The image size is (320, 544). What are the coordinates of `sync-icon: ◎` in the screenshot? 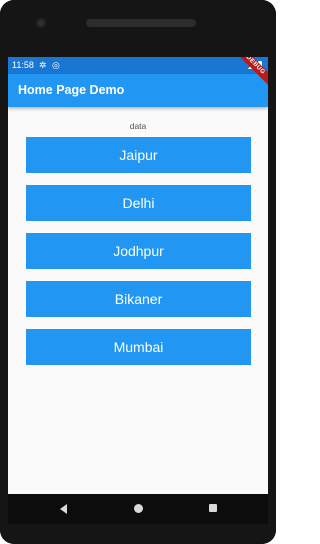 It's located at (56, 65).